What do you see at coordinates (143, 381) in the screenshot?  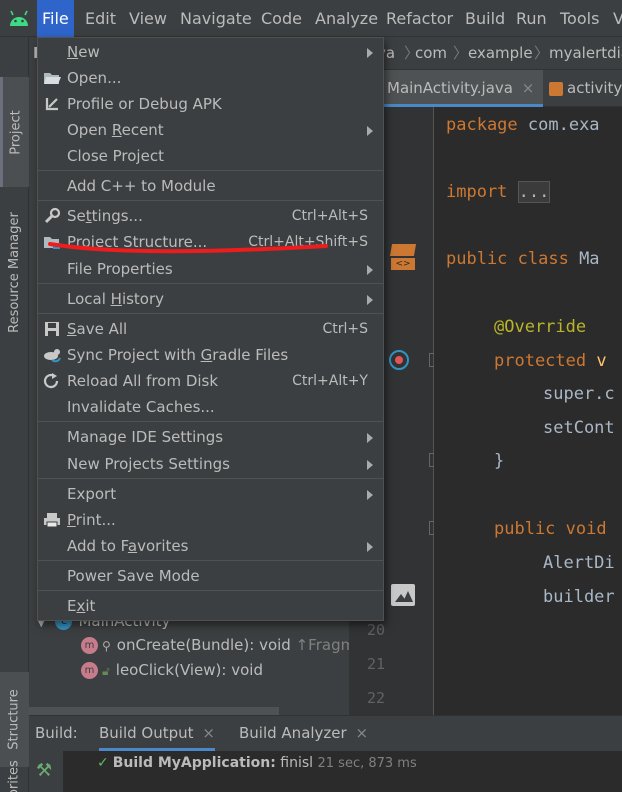 I see `menu-item-label: Reload All from Disk` at bounding box center [143, 381].